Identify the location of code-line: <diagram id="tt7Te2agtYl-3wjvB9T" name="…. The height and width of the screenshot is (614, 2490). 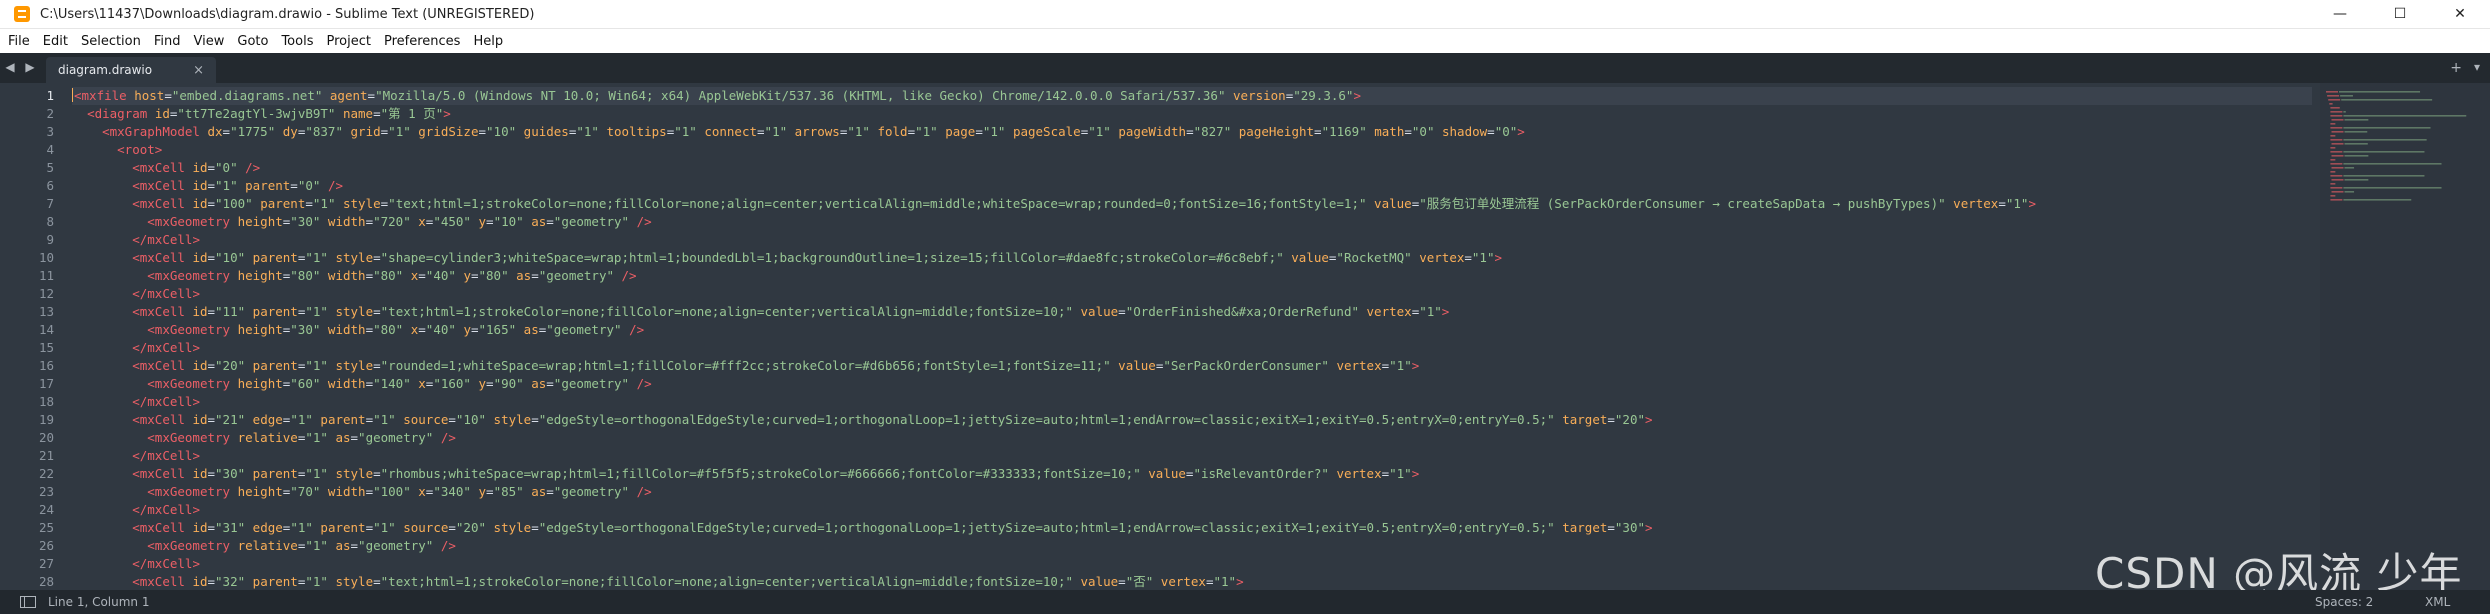
(1192, 114).